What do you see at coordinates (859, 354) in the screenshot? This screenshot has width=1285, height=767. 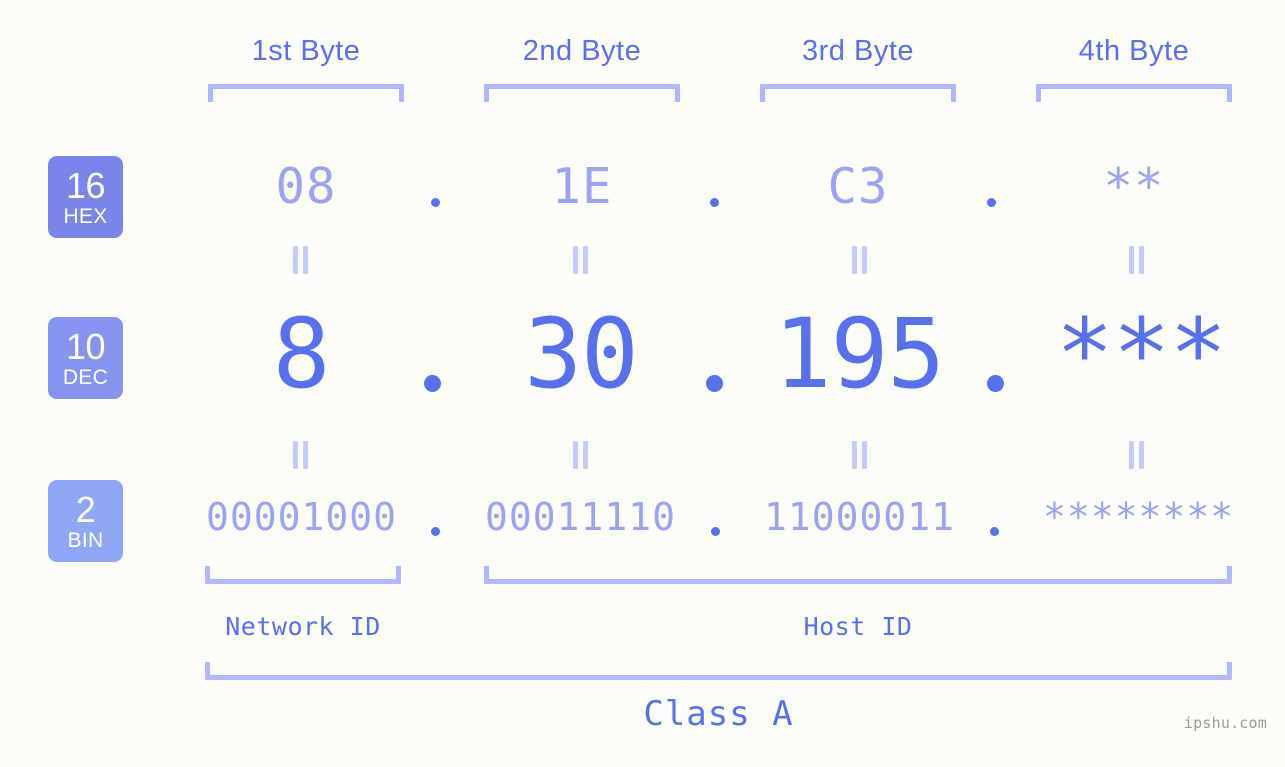 I see `dec-byte-3: 195` at bounding box center [859, 354].